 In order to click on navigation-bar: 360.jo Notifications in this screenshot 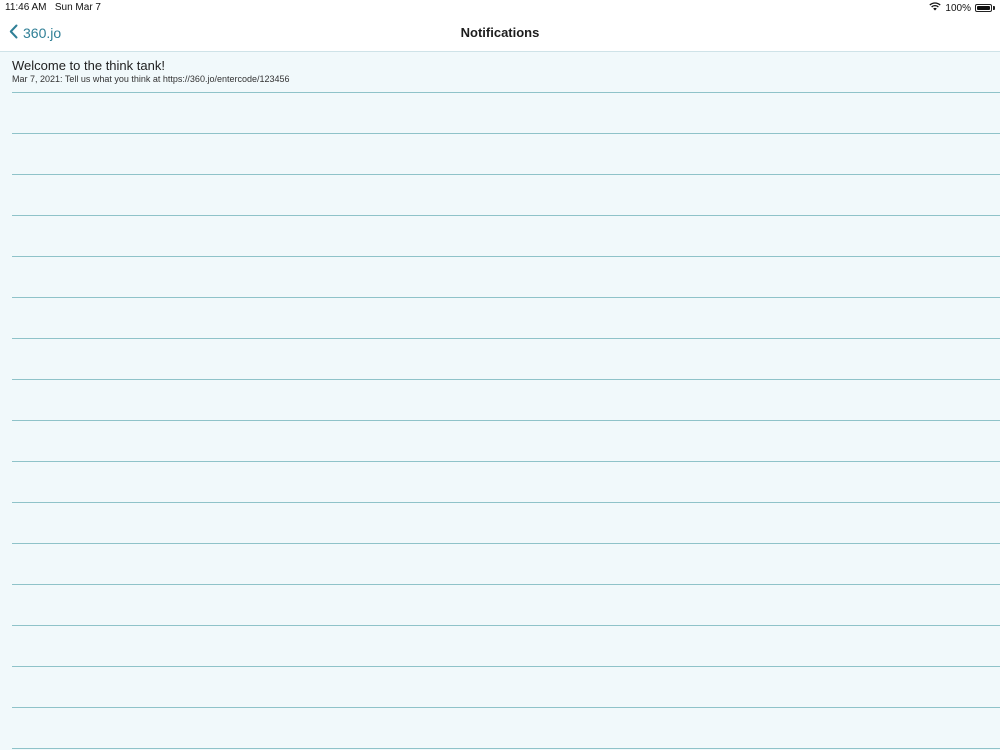, I will do `click(500, 34)`.